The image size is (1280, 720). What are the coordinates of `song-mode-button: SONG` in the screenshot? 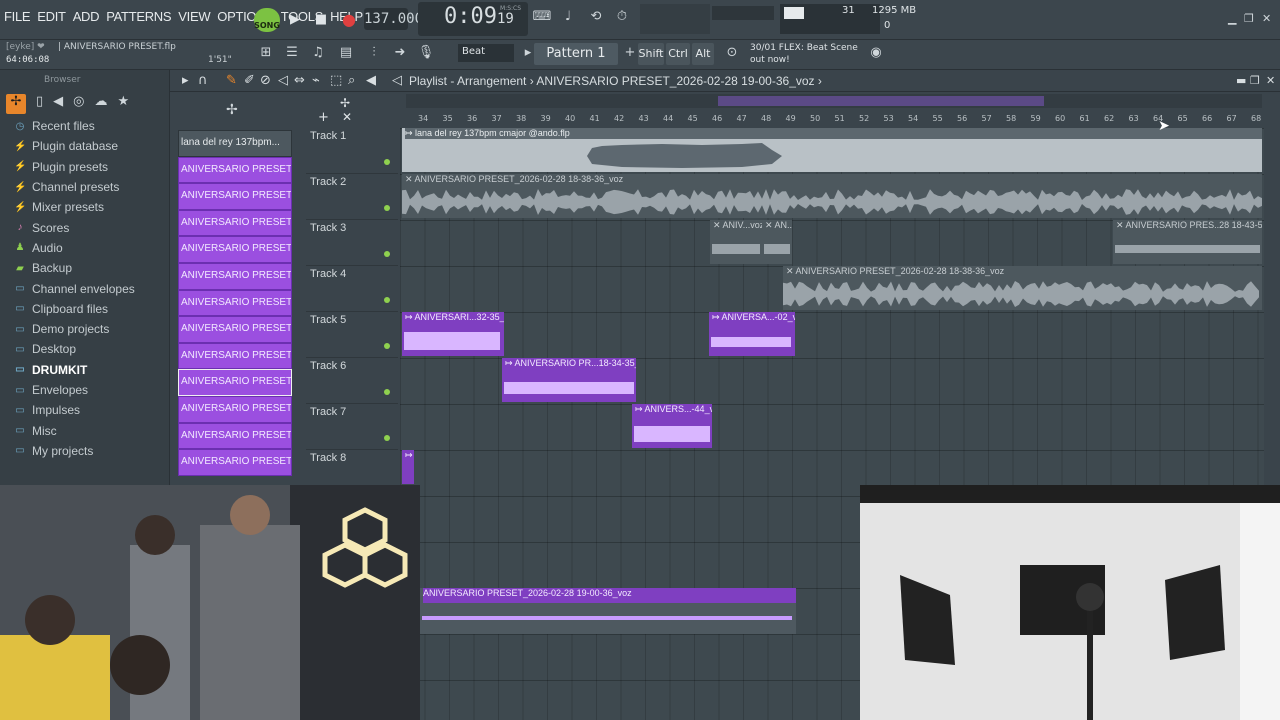 It's located at (267, 20).